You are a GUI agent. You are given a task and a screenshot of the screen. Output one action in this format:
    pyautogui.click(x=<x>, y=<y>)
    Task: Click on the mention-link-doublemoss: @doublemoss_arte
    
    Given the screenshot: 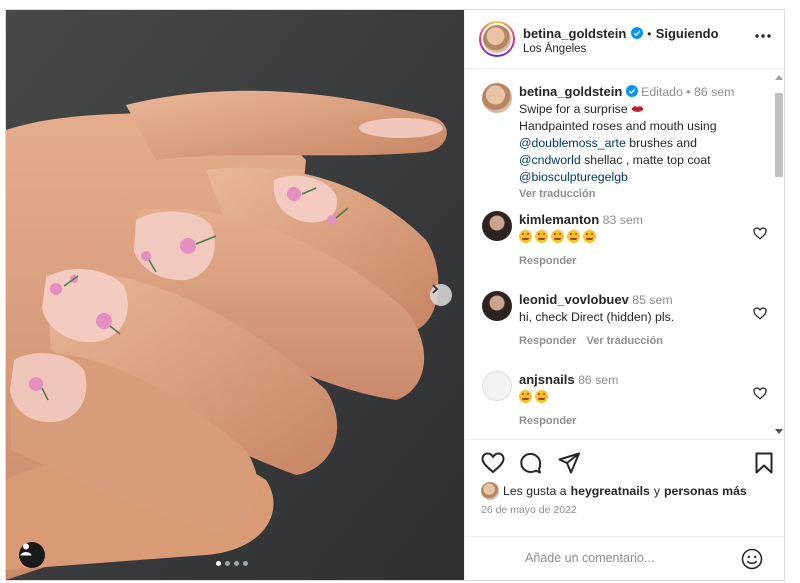 What is the action you would take?
    pyautogui.click(x=572, y=143)
    